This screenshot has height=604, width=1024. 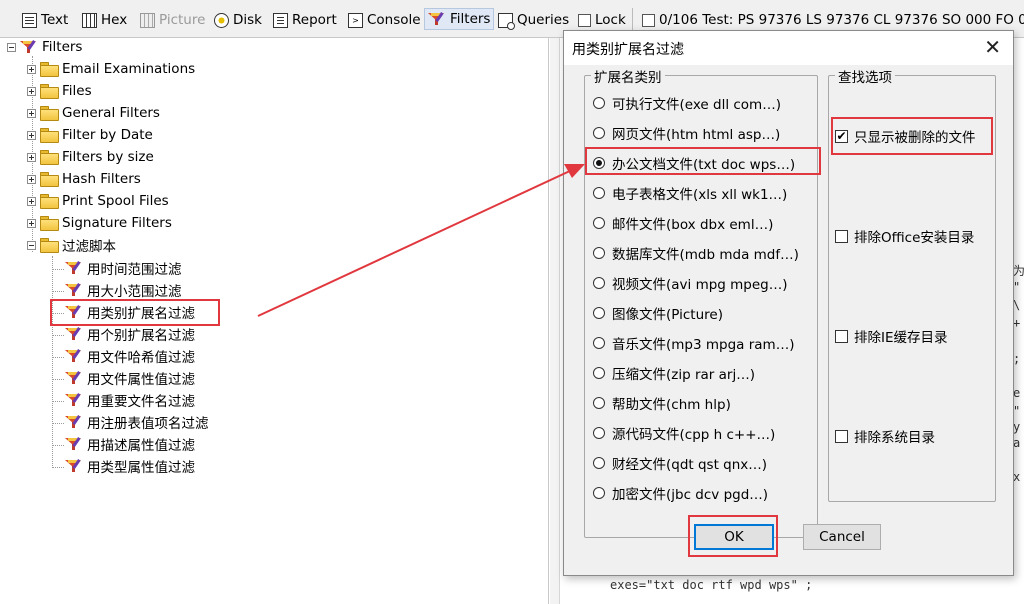 I want to click on option-exclude-system: 排除系统目录, so click(x=885, y=436).